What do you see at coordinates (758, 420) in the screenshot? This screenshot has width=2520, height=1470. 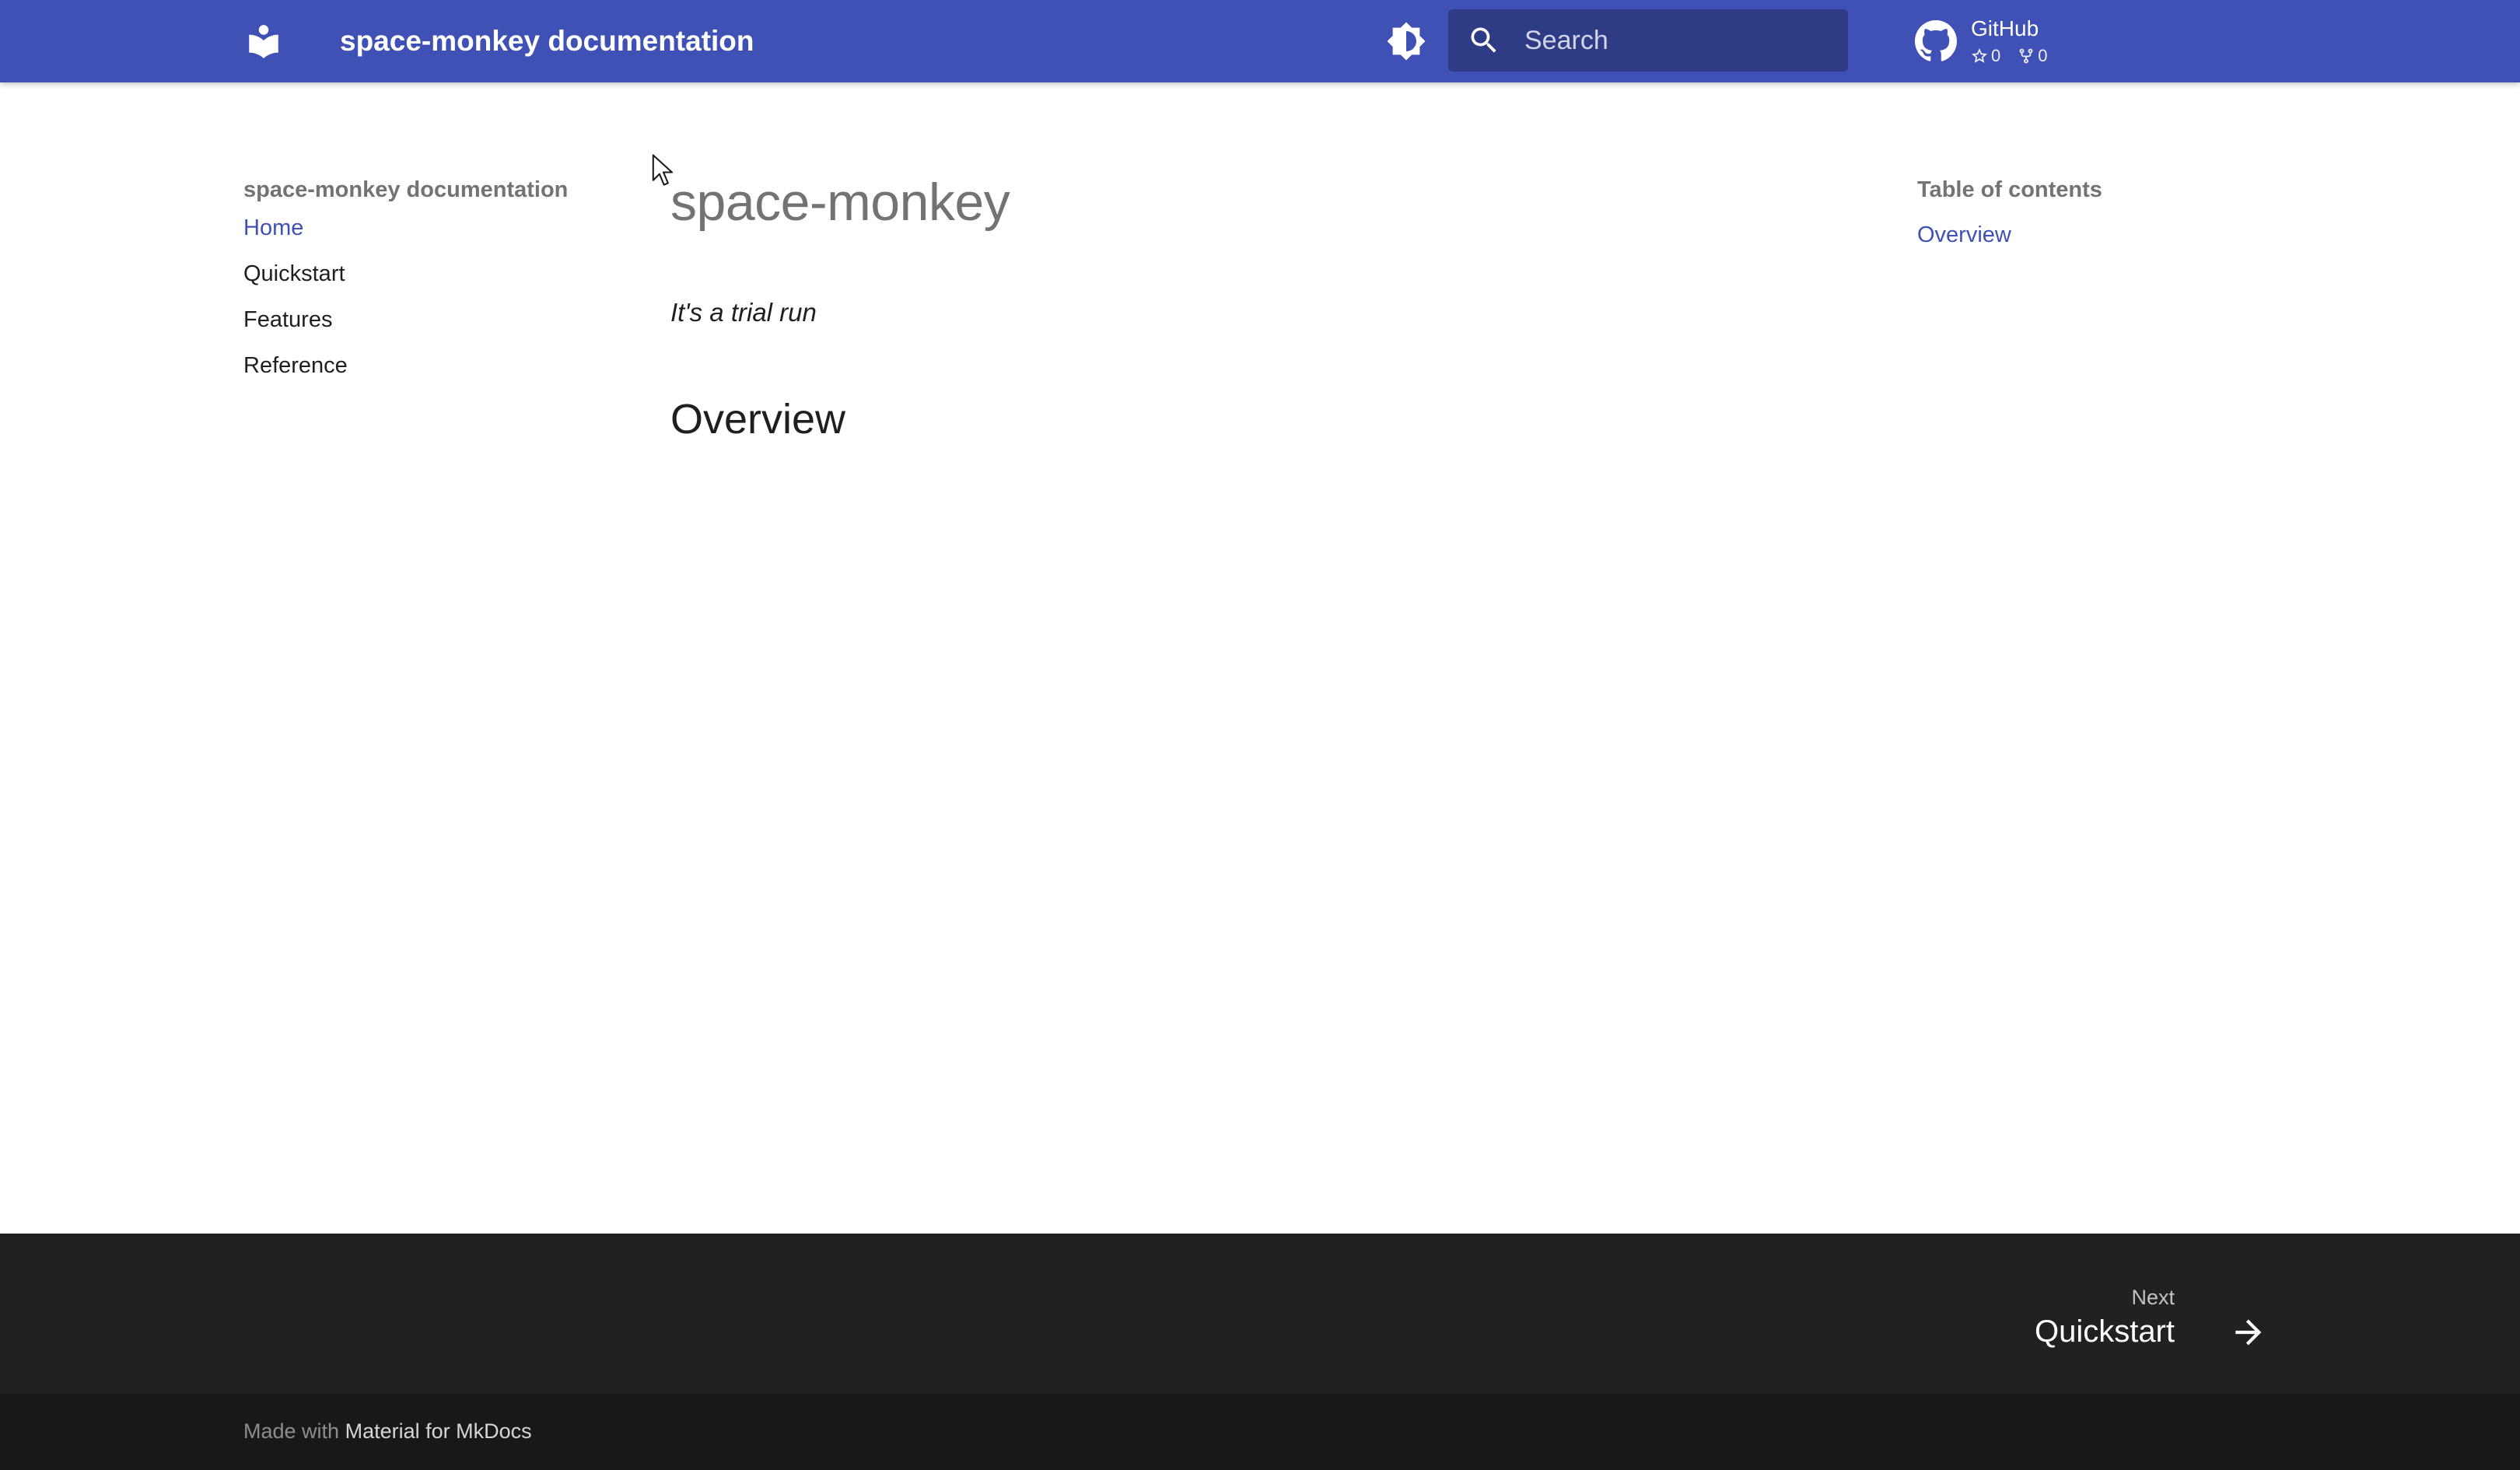 I see `section-heading-overview: Overview` at bounding box center [758, 420].